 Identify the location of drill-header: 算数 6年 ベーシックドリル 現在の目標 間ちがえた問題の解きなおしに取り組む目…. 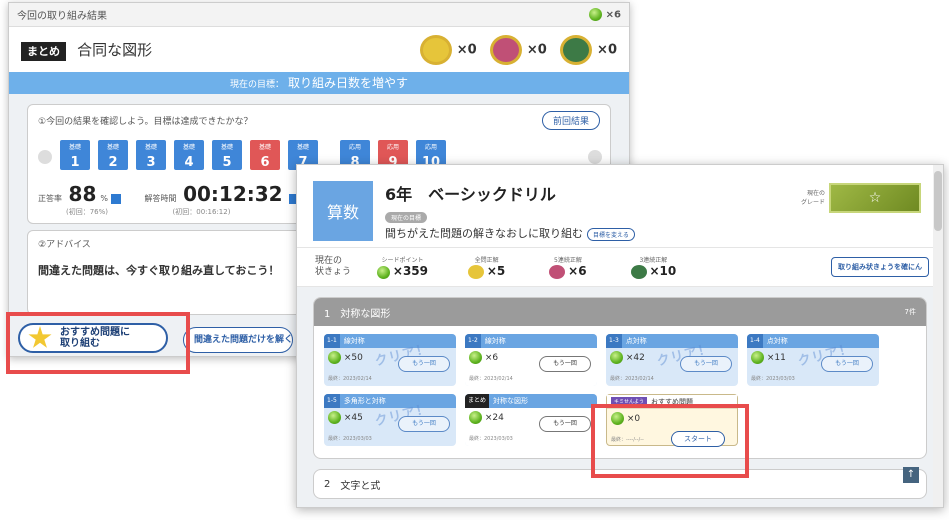
(620, 206).